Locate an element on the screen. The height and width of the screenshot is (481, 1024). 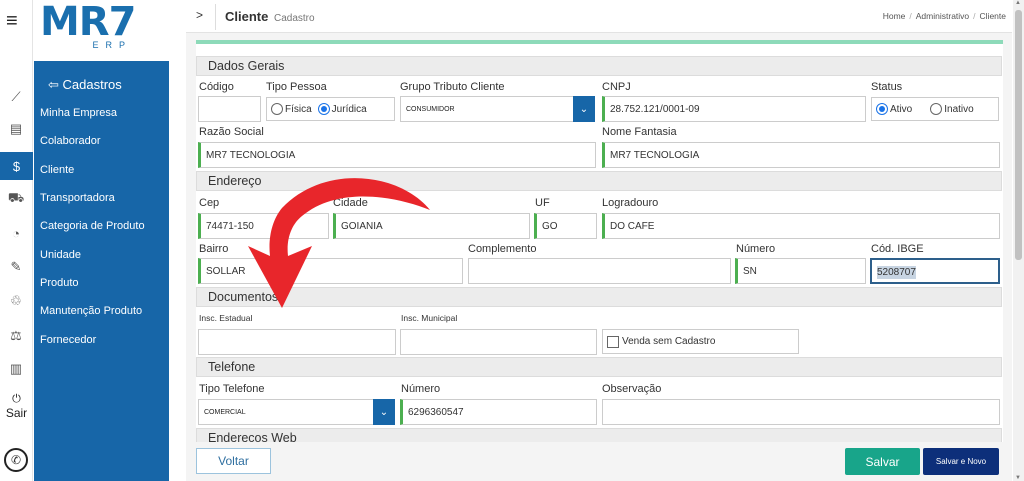
grupo-tributo-select: CONSUMIDOR ⌄ is located at coordinates (497, 109).